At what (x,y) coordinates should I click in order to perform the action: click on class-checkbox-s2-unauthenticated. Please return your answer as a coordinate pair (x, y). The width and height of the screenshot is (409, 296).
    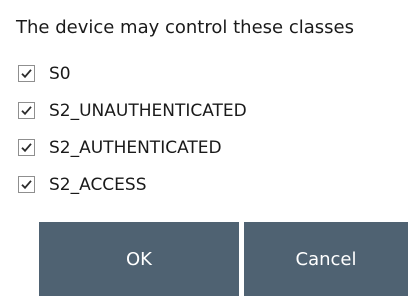
    Looking at the image, I should click on (26, 110).